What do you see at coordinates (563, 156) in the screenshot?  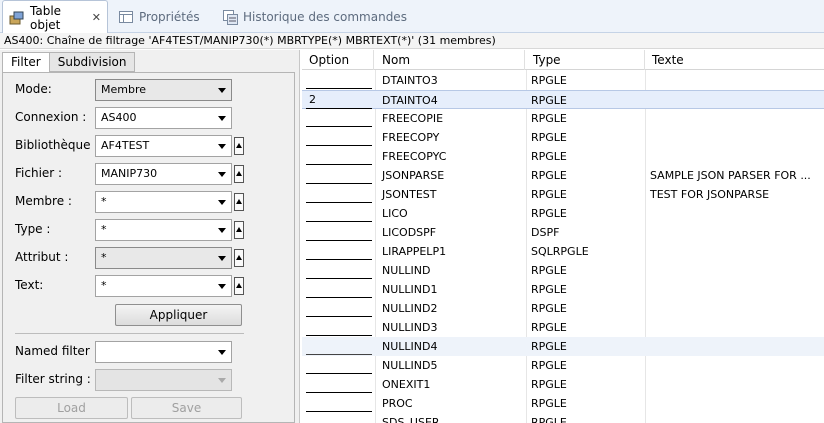 I see `table-row: FREECOPYC RPGLE` at bounding box center [563, 156].